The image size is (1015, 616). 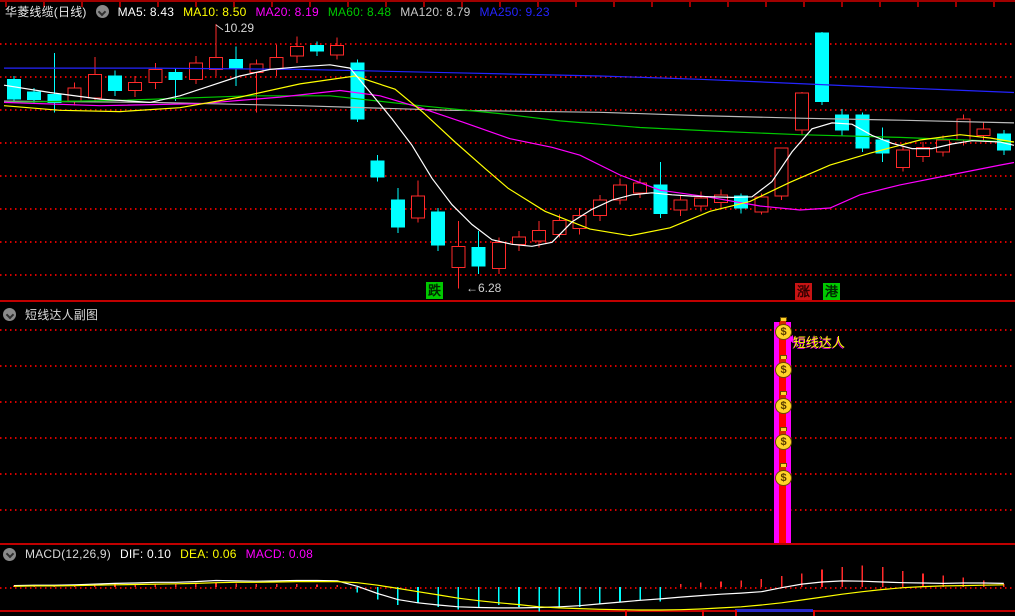 I want to click on sub-chart-title: 短线达人副图, so click(x=62, y=315).